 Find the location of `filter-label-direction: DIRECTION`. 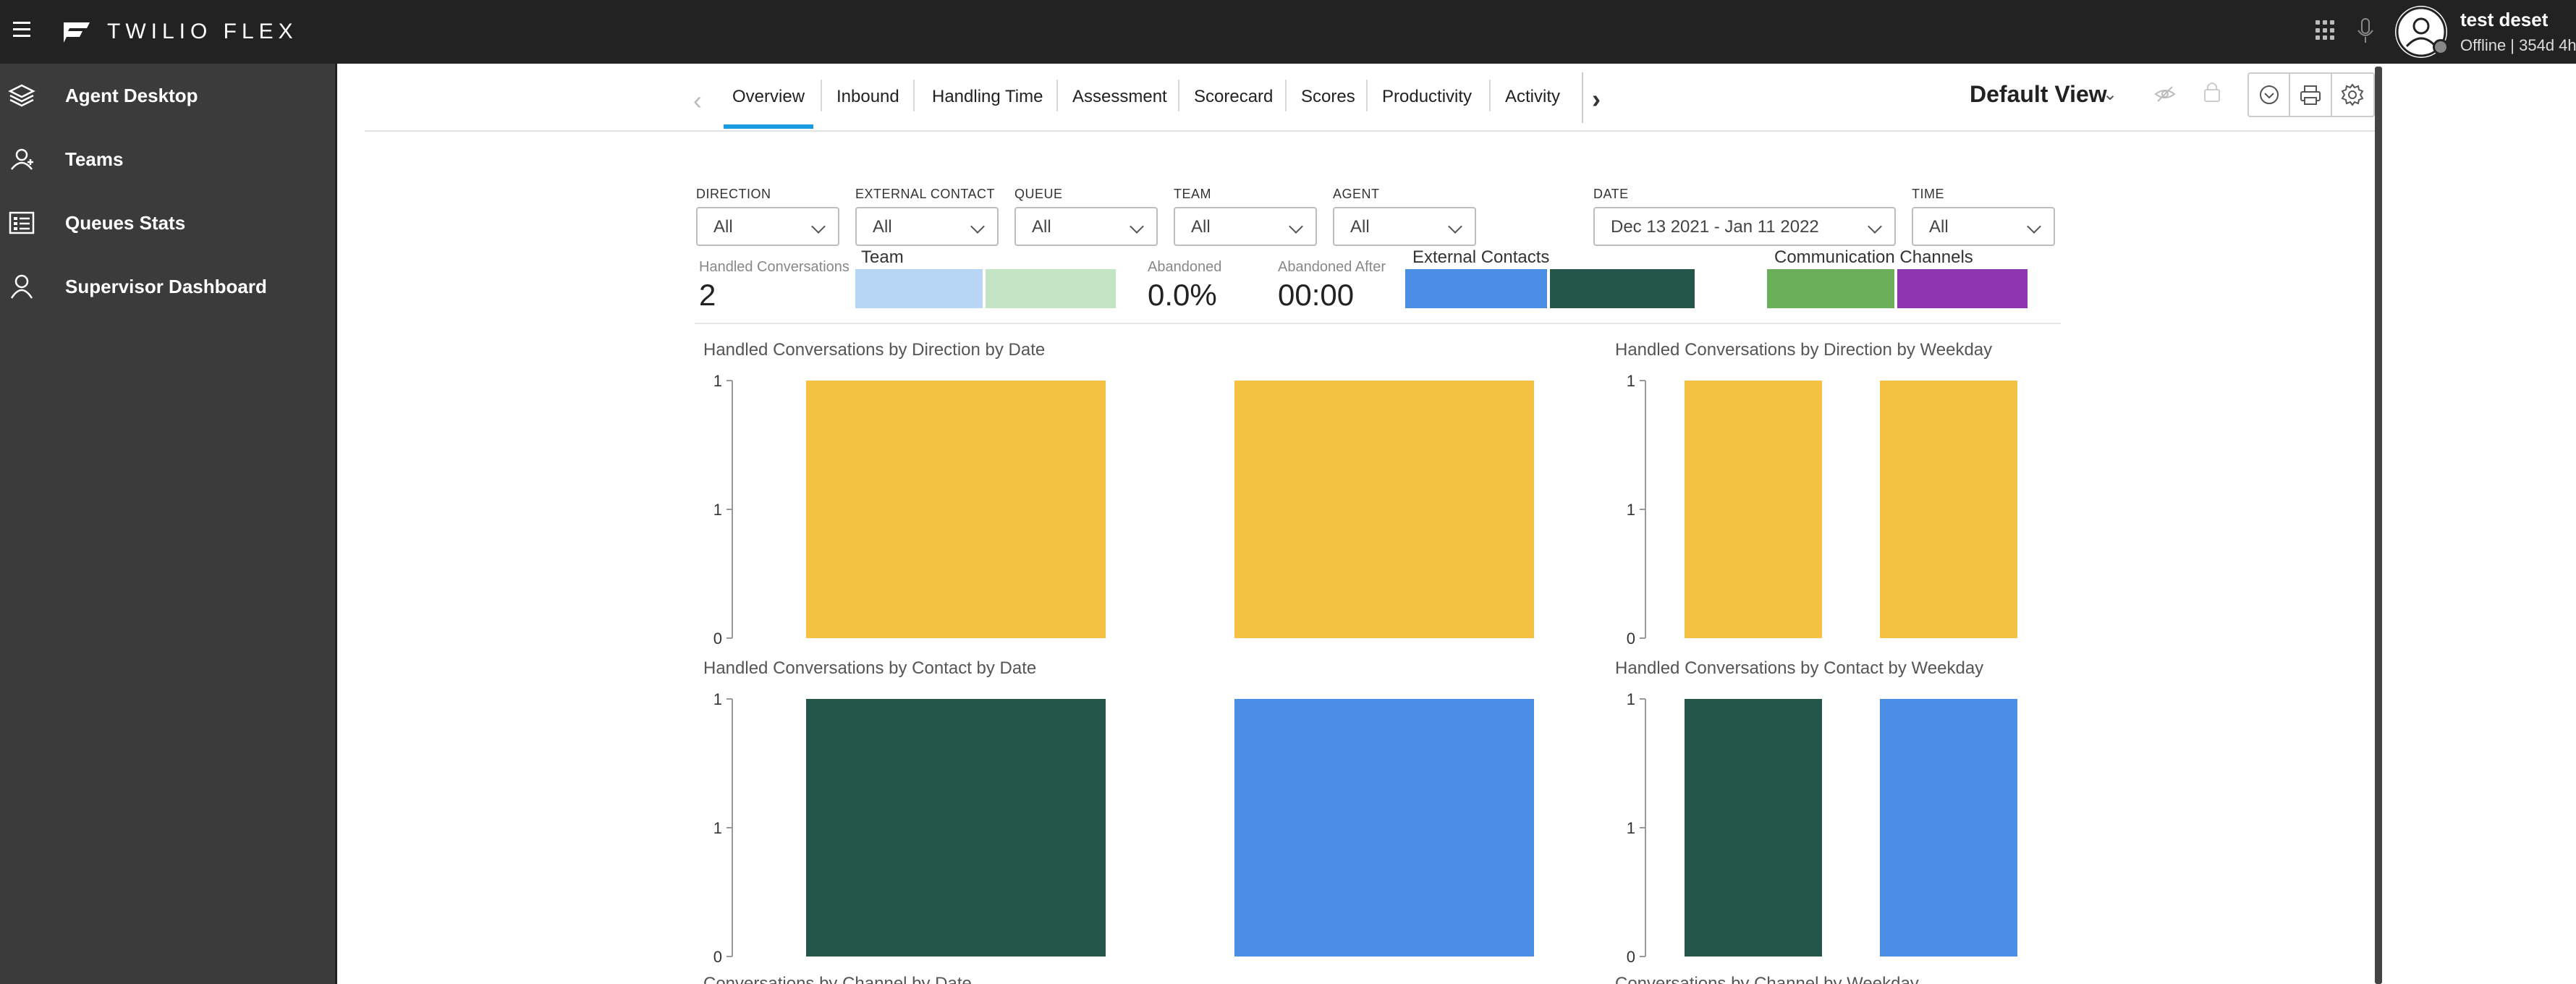

filter-label-direction: DIRECTION is located at coordinates (733, 194).